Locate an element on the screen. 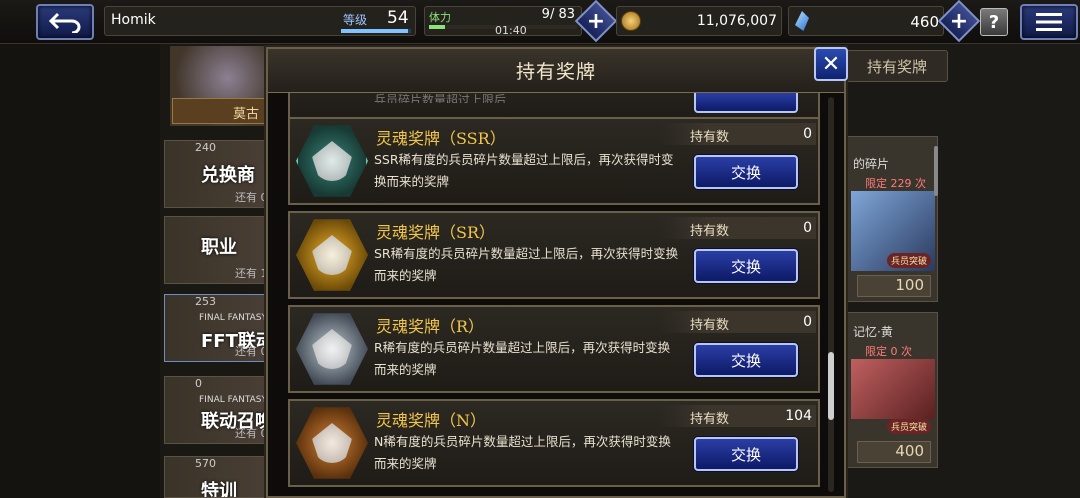  event-banner: 570 特训 is located at coordinates (218, 477).